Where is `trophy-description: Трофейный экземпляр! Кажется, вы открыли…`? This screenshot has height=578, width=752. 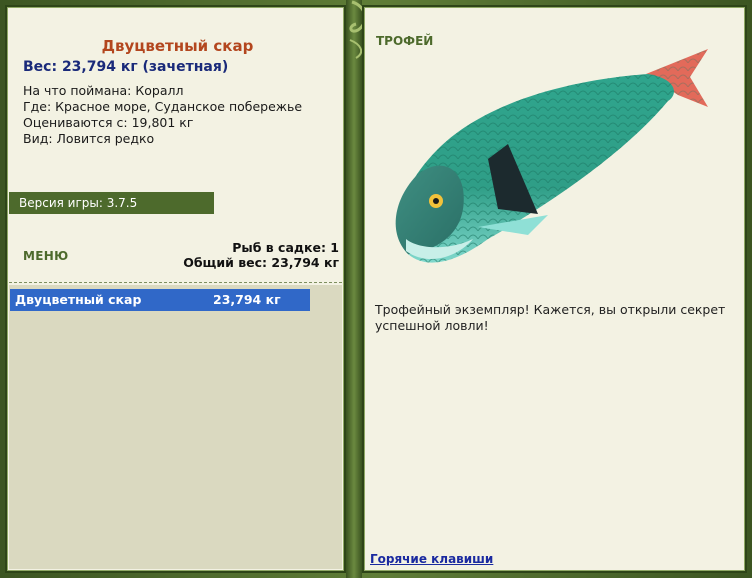
trophy-description: Трофейный экземпляр! Кажется, вы открыли… is located at coordinates (550, 317).